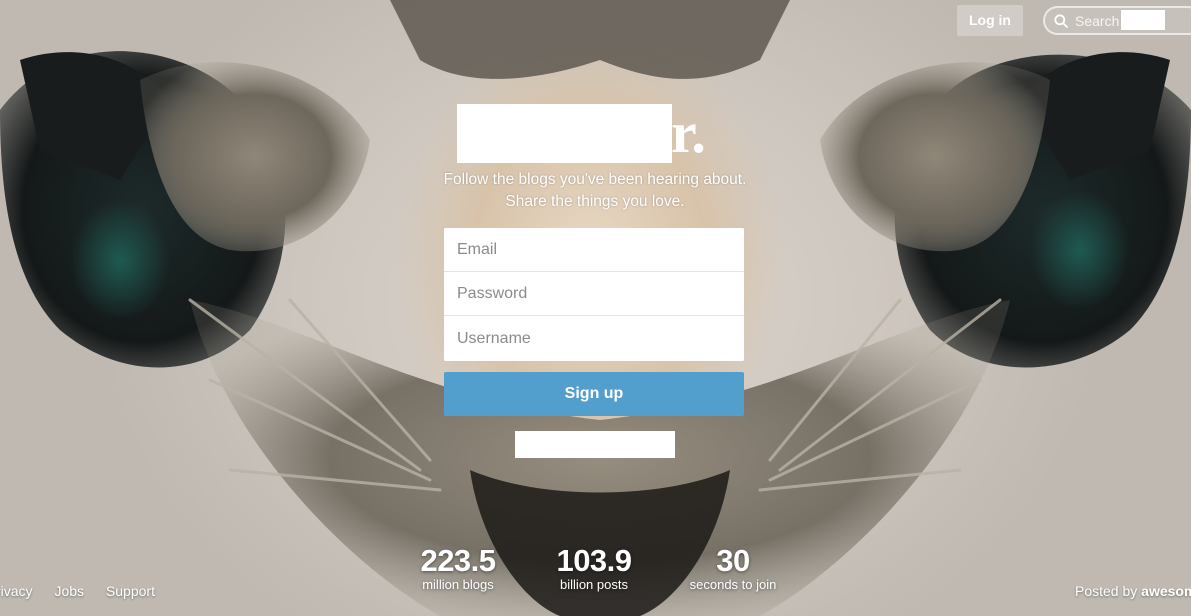 Image resolution: width=1191 pixels, height=616 pixels. I want to click on posted-by-link: awesom, so click(1166, 591).